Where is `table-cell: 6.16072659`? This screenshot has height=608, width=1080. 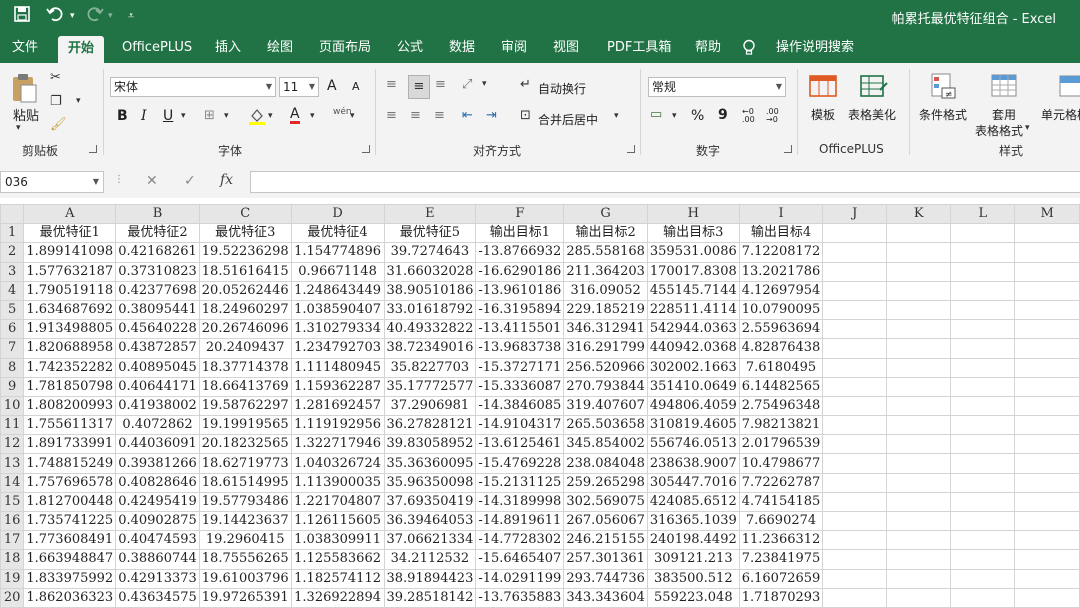 table-cell: 6.16072659 is located at coordinates (781, 578).